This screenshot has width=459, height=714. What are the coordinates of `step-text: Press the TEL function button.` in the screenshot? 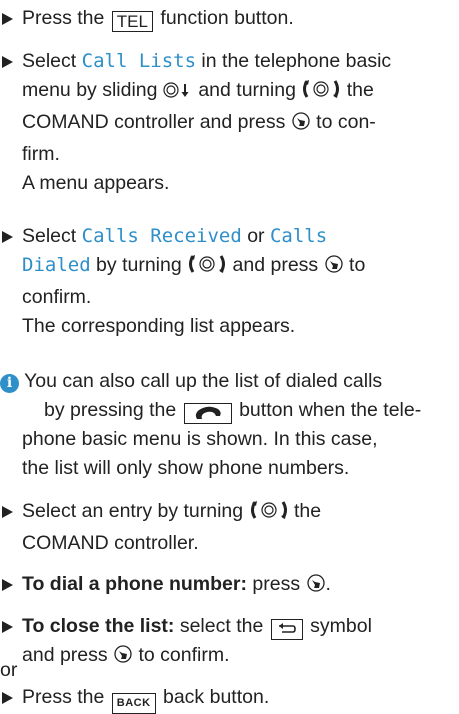 It's located at (158, 19).